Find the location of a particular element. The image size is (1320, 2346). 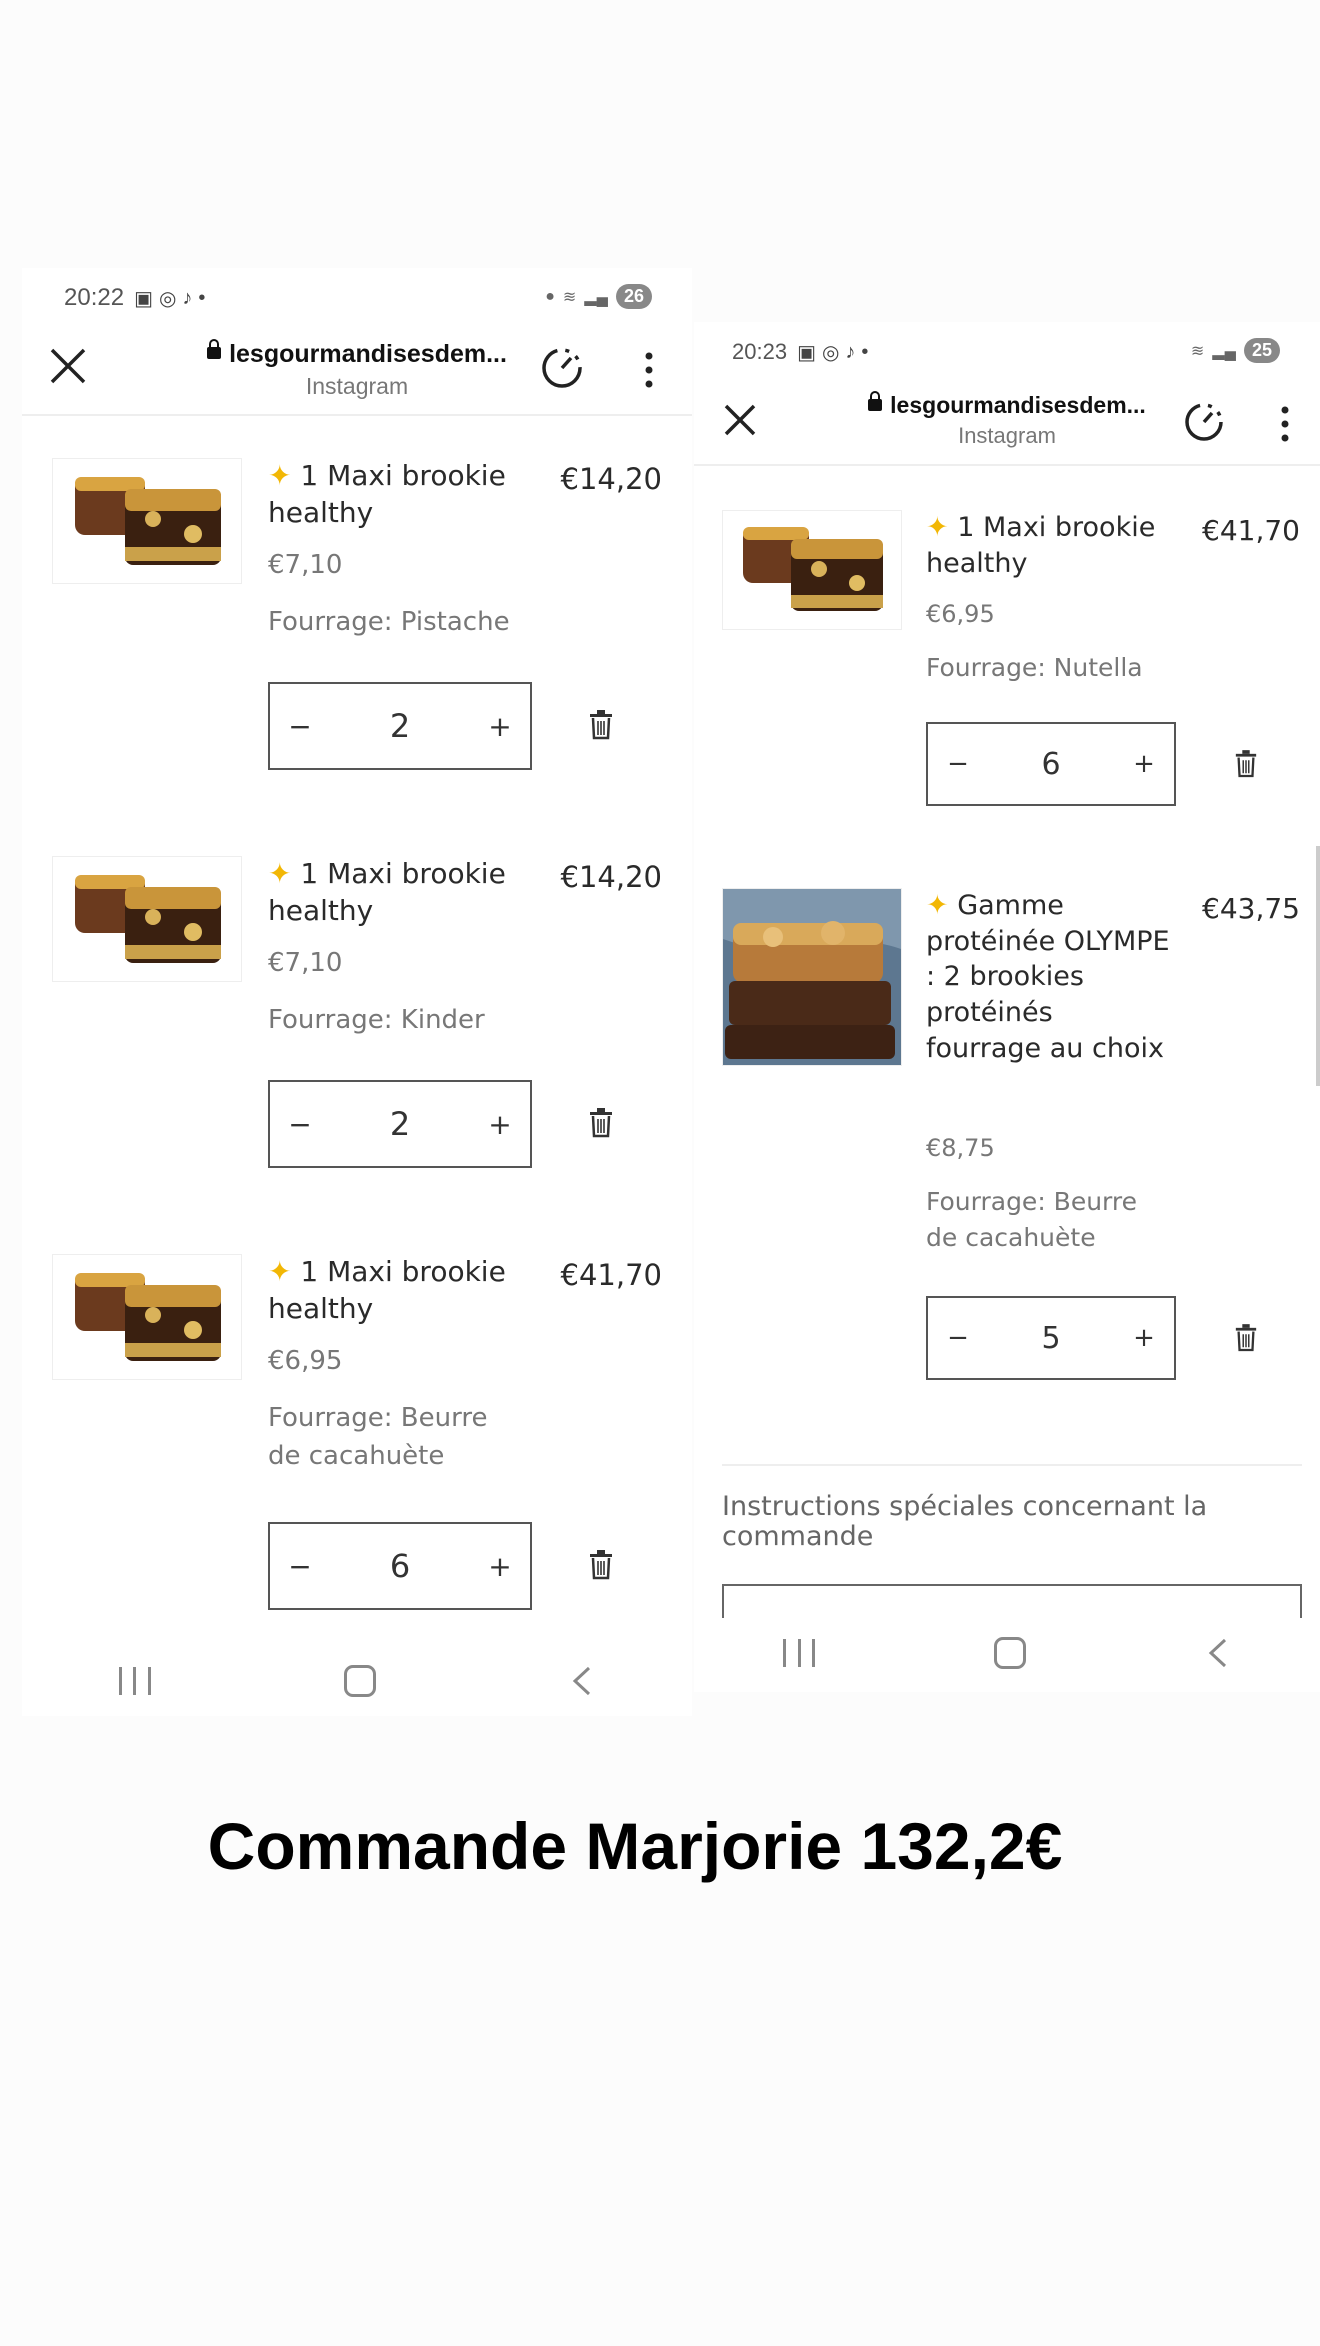

filling-option: Fourrage: Nutella is located at coordinates (1034, 667).